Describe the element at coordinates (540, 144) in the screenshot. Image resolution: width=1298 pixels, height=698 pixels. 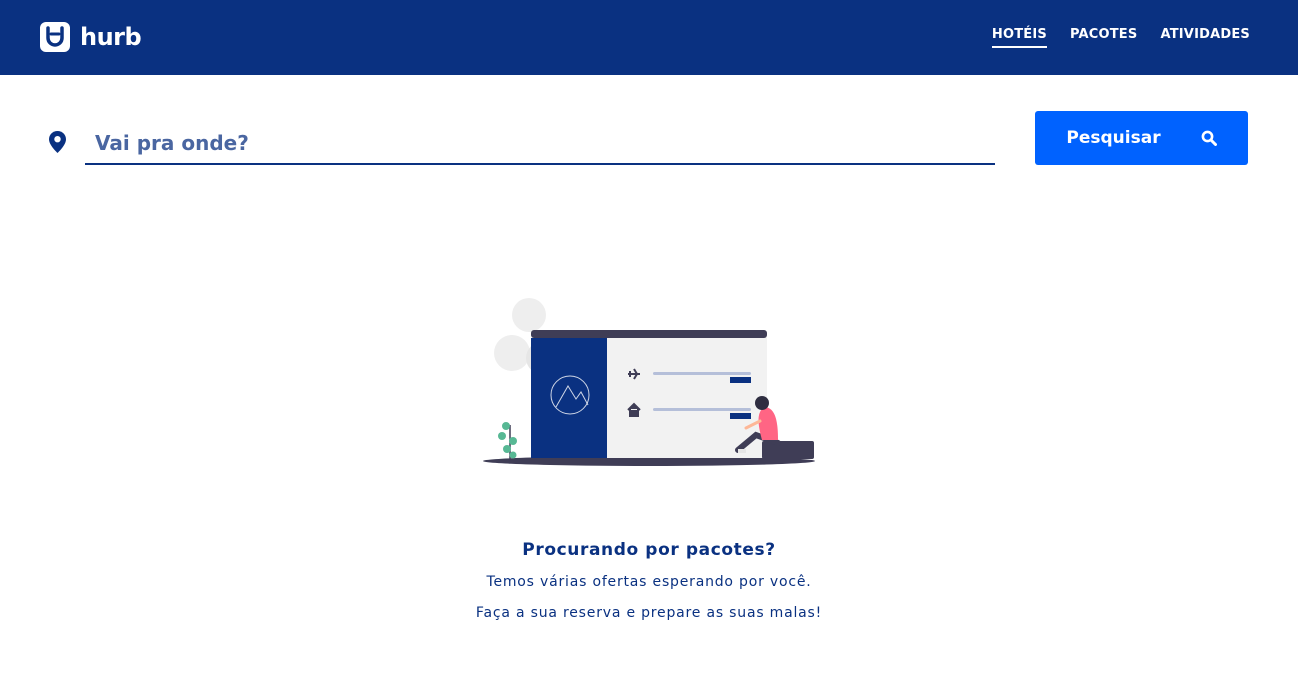
I see `destination-search-input` at that location.